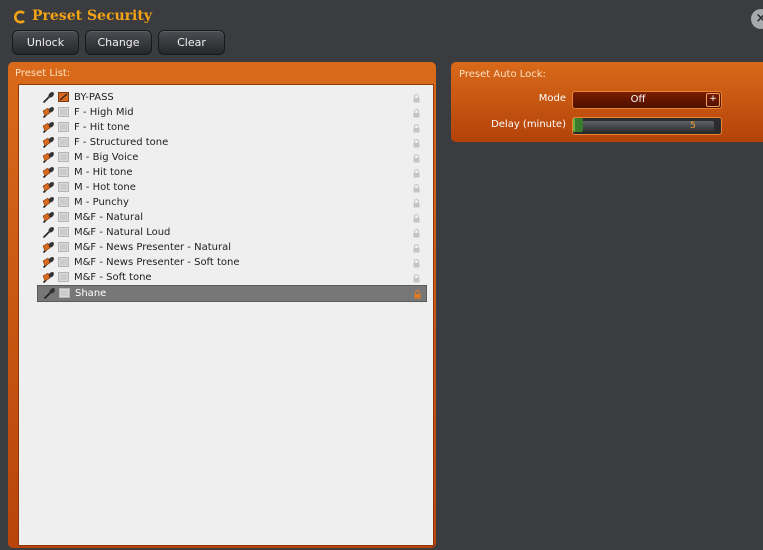 The image size is (763, 550). I want to click on preset-label: Shane, so click(91, 293).